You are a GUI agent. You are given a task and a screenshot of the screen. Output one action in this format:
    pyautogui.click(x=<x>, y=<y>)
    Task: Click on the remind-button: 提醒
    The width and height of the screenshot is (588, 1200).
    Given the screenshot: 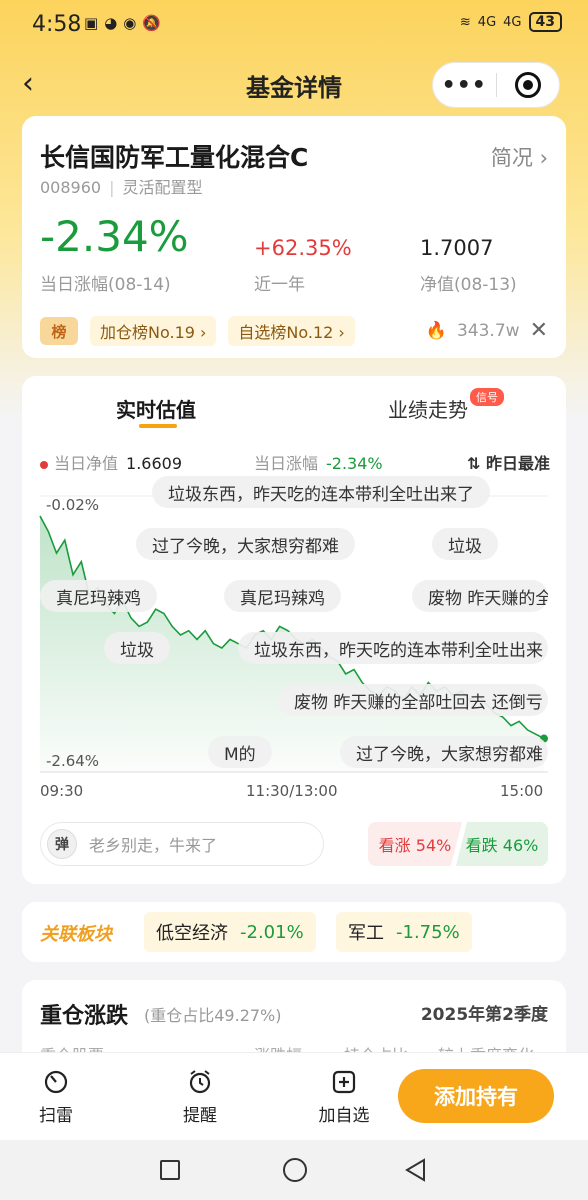 What is the action you would take?
    pyautogui.click(x=200, y=1097)
    